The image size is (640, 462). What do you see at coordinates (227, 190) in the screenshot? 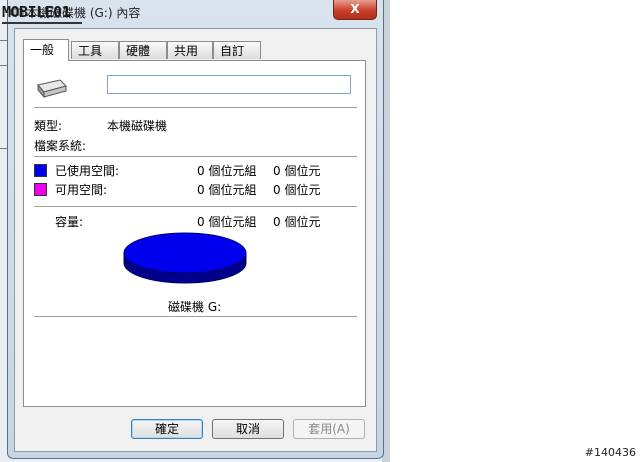
I see `free-space-bytes: 0 個位元組` at bounding box center [227, 190].